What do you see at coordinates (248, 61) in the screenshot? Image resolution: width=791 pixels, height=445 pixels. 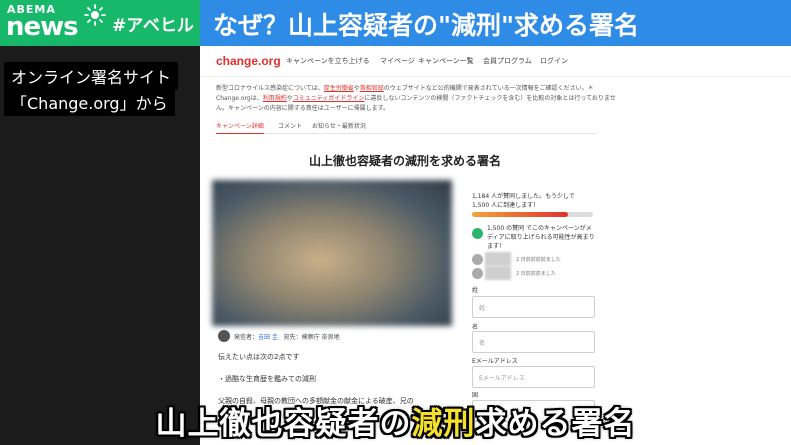 I see `site-logo: change.org` at bounding box center [248, 61].